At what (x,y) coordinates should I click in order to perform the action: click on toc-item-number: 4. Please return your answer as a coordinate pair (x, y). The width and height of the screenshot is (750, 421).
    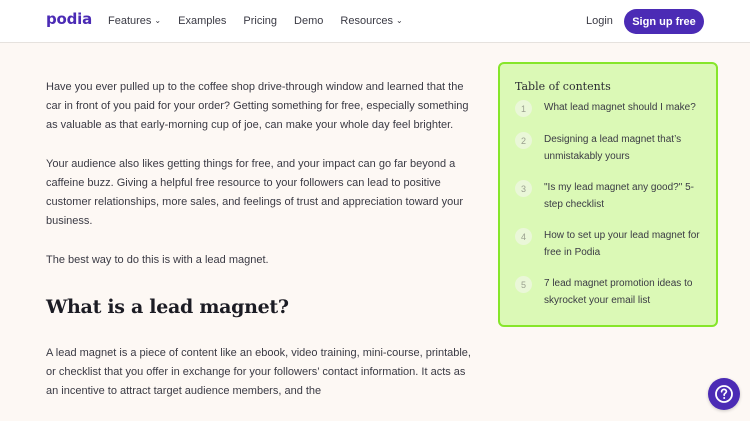
    Looking at the image, I should click on (523, 236).